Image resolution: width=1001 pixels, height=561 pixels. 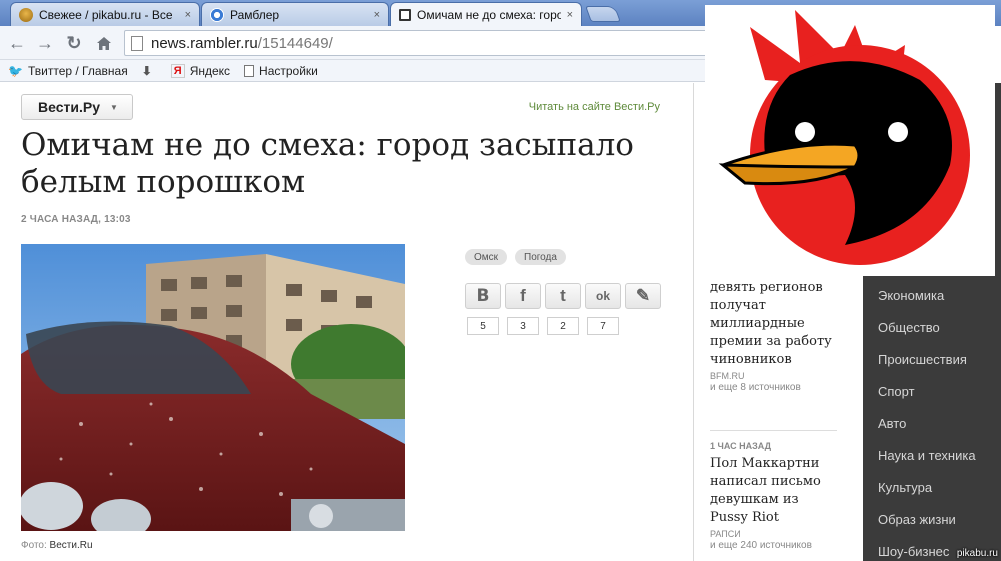 What do you see at coordinates (603, 326) in the screenshot?
I see `share-count-odnoklassniki: 7` at bounding box center [603, 326].